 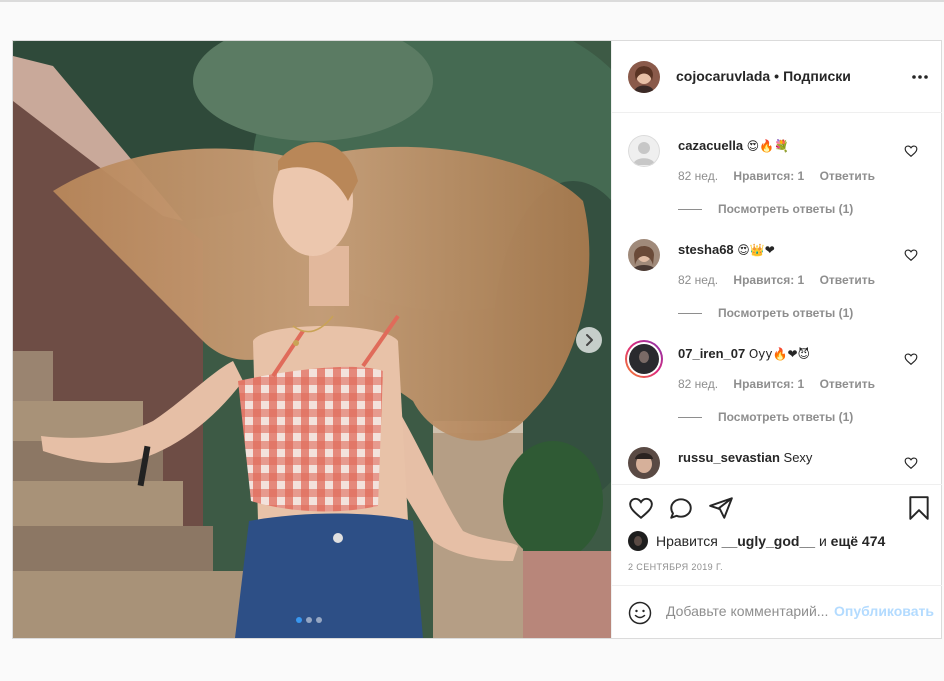 I want to click on comment-icon, so click(x=681, y=508).